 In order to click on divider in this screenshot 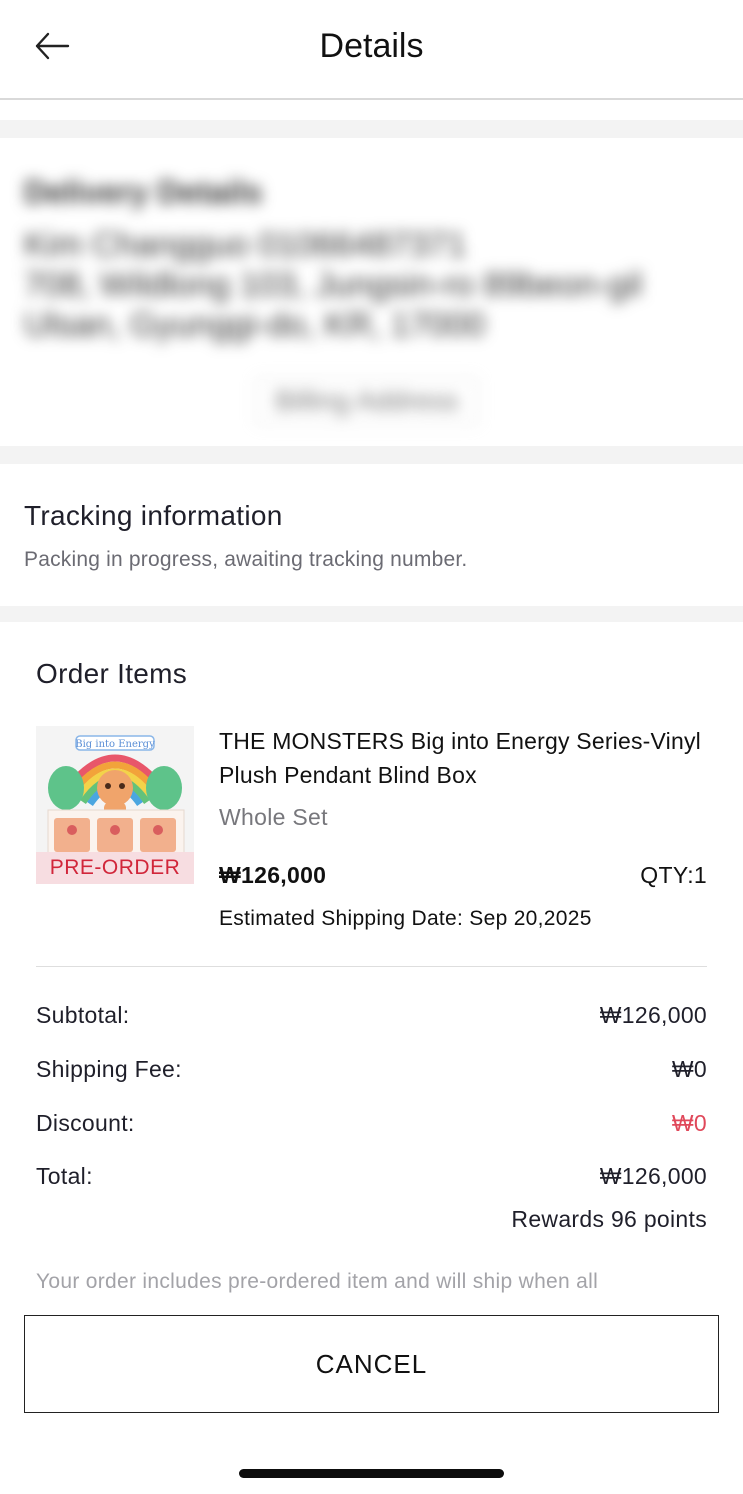, I will do `click(371, 966)`.